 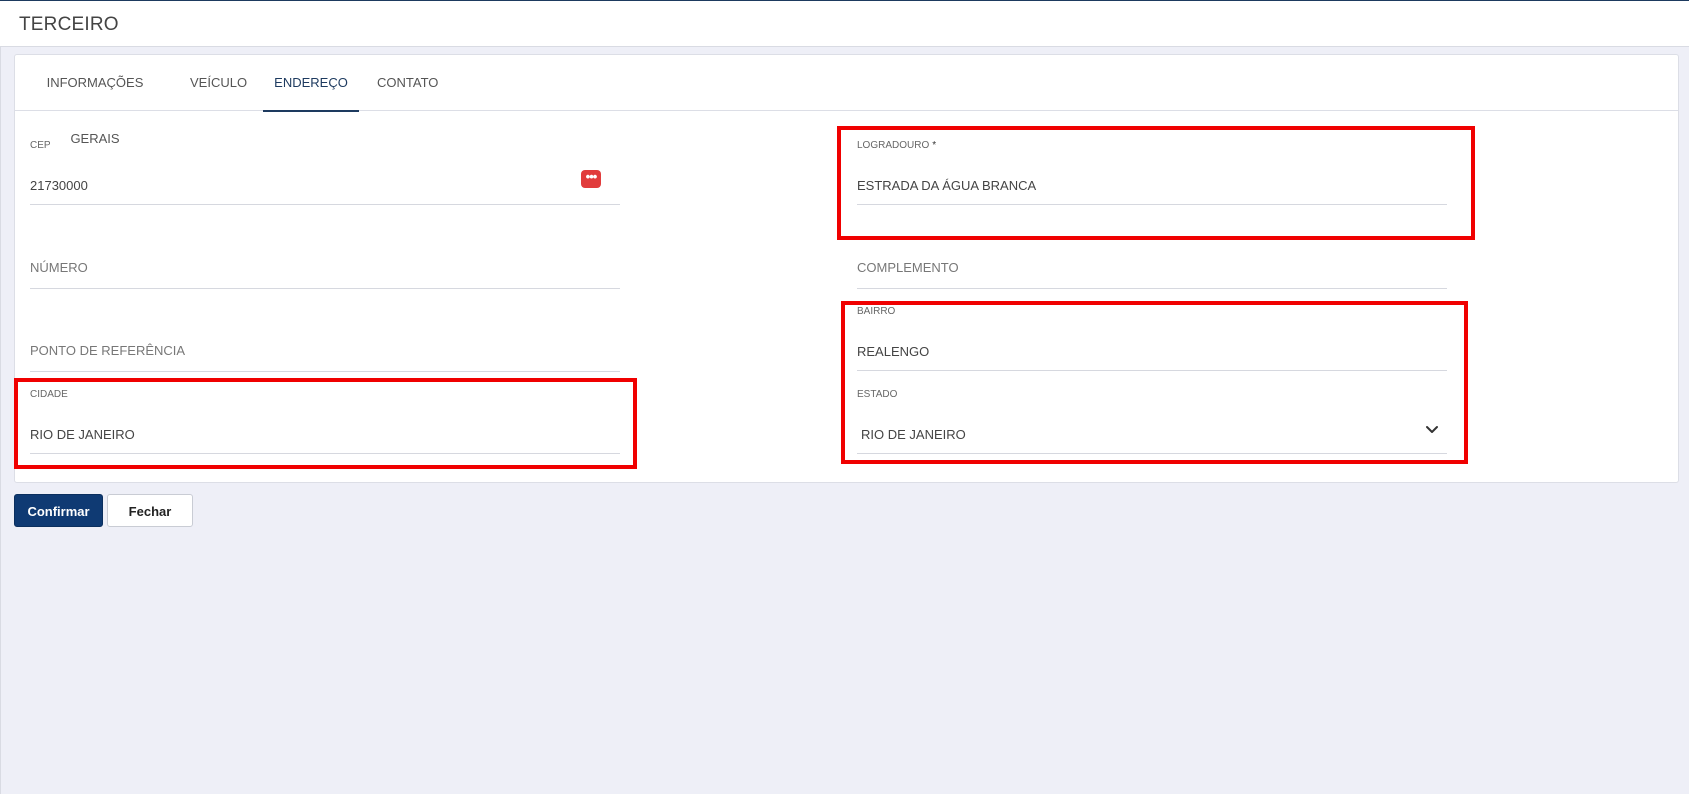 I want to click on ellipsis-icon: •••, so click(x=591, y=176).